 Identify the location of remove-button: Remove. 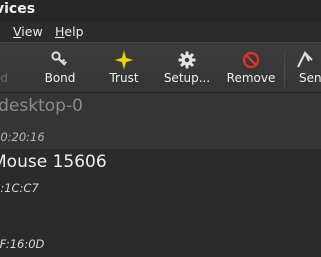
(251, 68).